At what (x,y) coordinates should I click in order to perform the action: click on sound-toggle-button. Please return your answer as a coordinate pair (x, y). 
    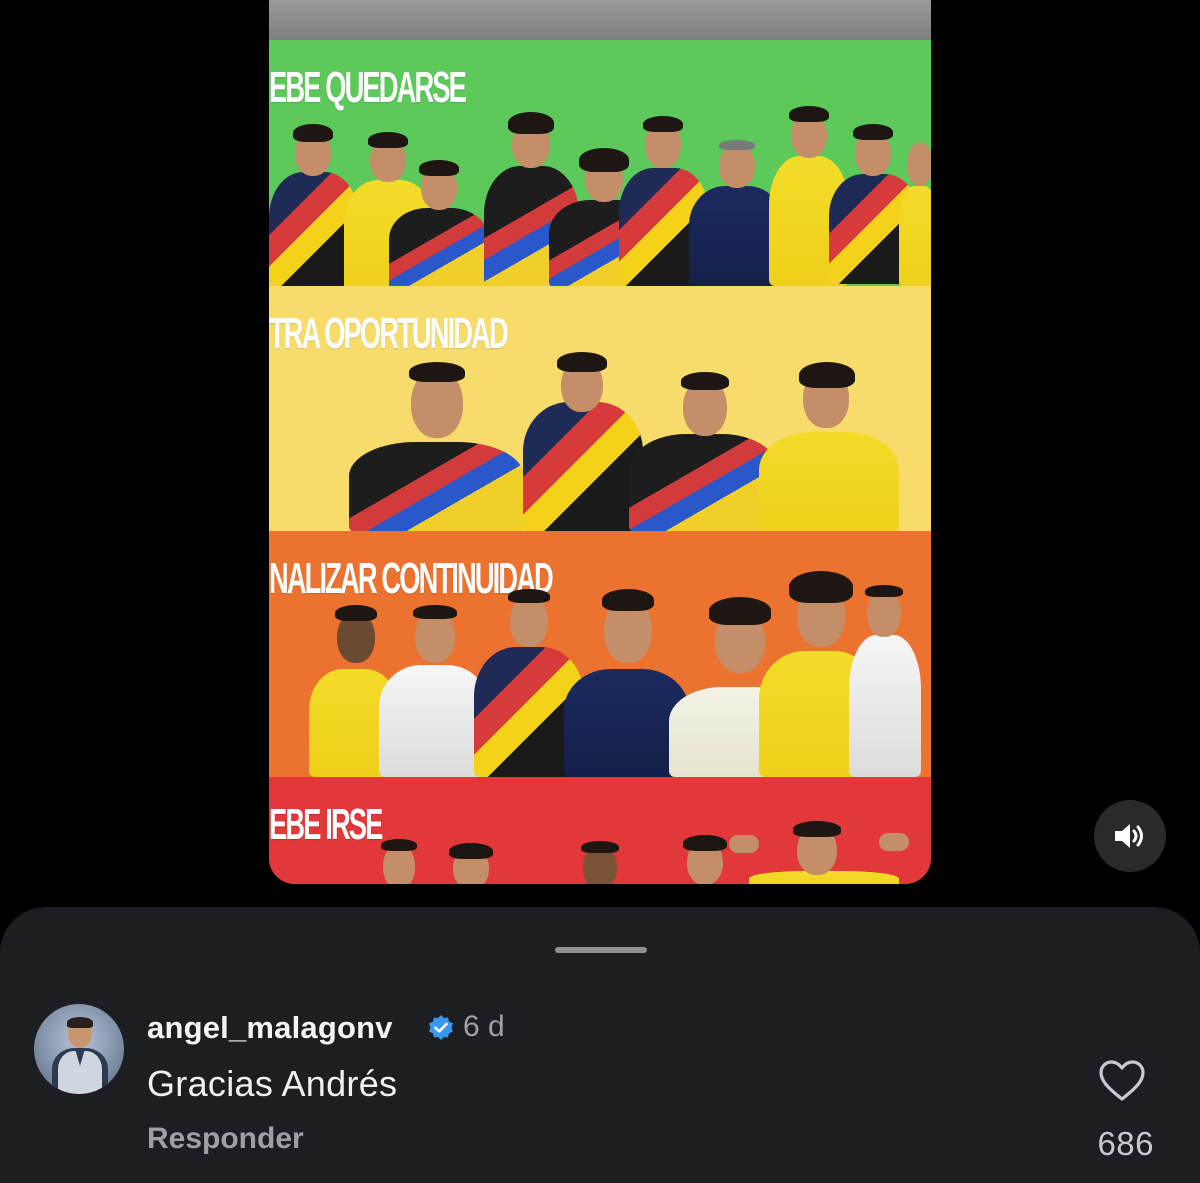
    Looking at the image, I should click on (1130, 836).